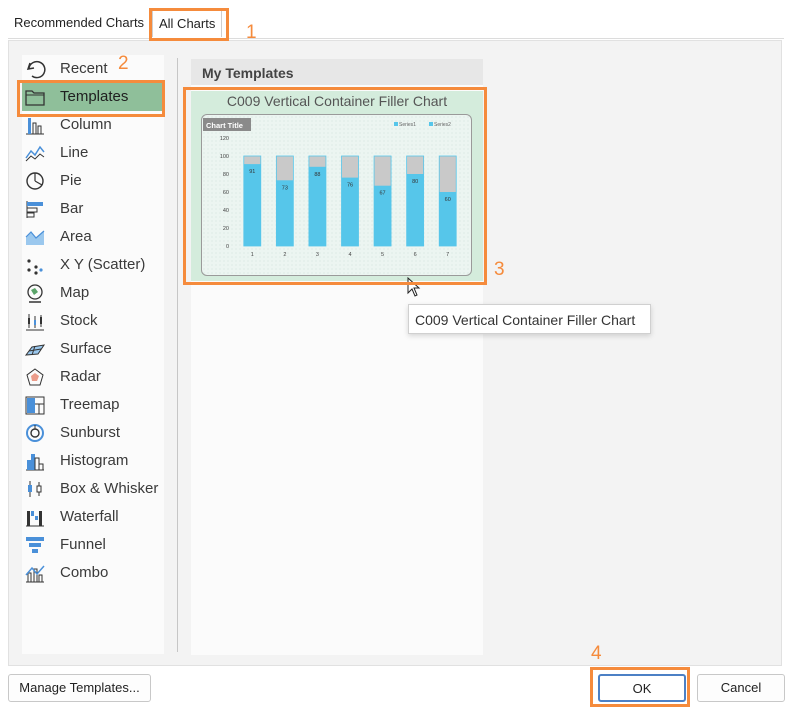 Image resolution: width=792 pixels, height=710 pixels. What do you see at coordinates (35, 461) in the screenshot?
I see `histogram-chart-icon` at bounding box center [35, 461].